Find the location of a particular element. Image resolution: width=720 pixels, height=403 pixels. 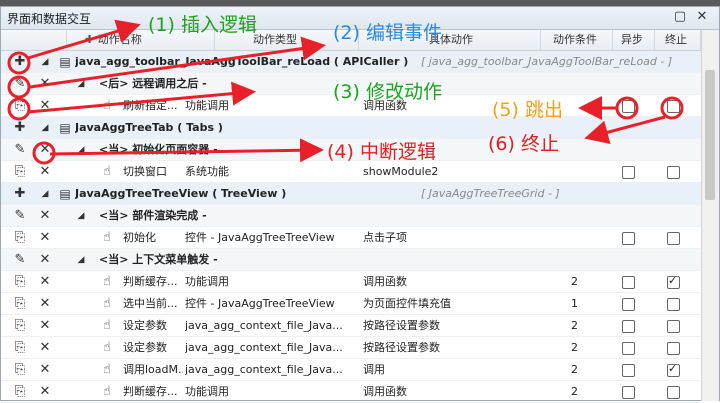

highlight-plus-icon is located at coordinates (19, 63).